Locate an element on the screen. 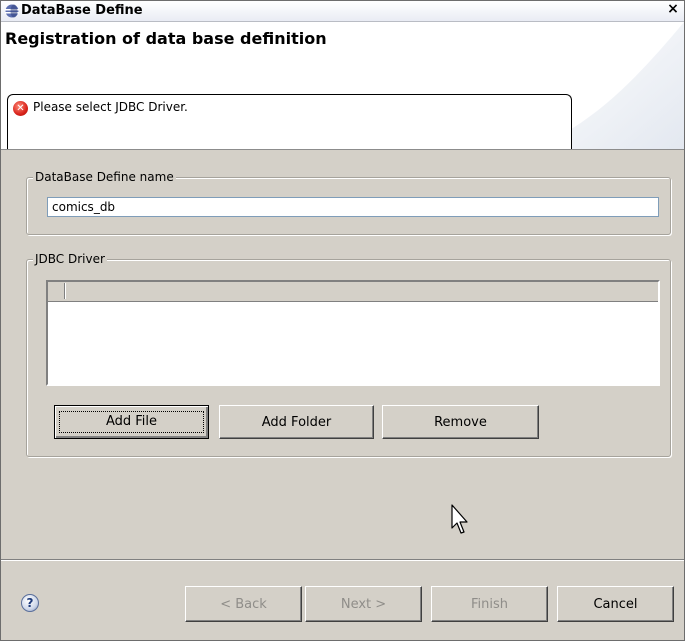  add-folder-label: Add Folder is located at coordinates (296, 422).